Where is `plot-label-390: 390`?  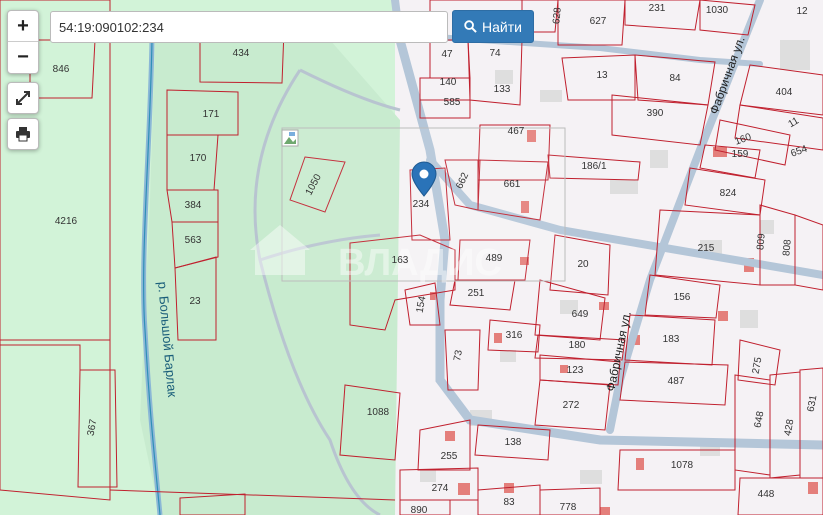 plot-label-390: 390 is located at coordinates (655, 113).